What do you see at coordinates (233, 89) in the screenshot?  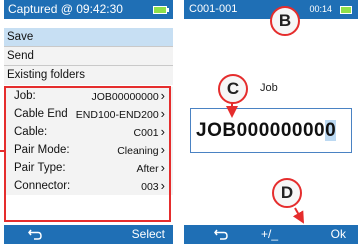 I see `callout-c: C` at bounding box center [233, 89].